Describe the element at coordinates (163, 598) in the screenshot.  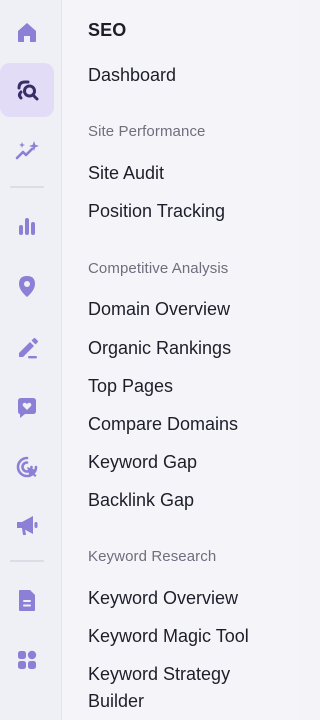
I see `menu-item-keyword-overview: Keyword Overview` at that location.